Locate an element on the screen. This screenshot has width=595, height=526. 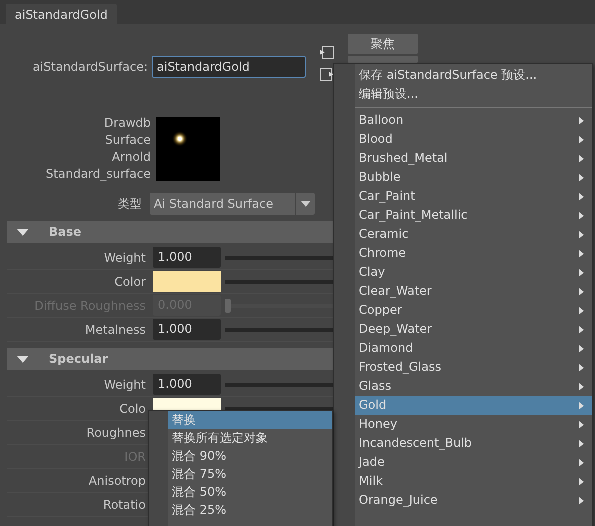
menu-item: Brushed_Metal is located at coordinates (473, 158).